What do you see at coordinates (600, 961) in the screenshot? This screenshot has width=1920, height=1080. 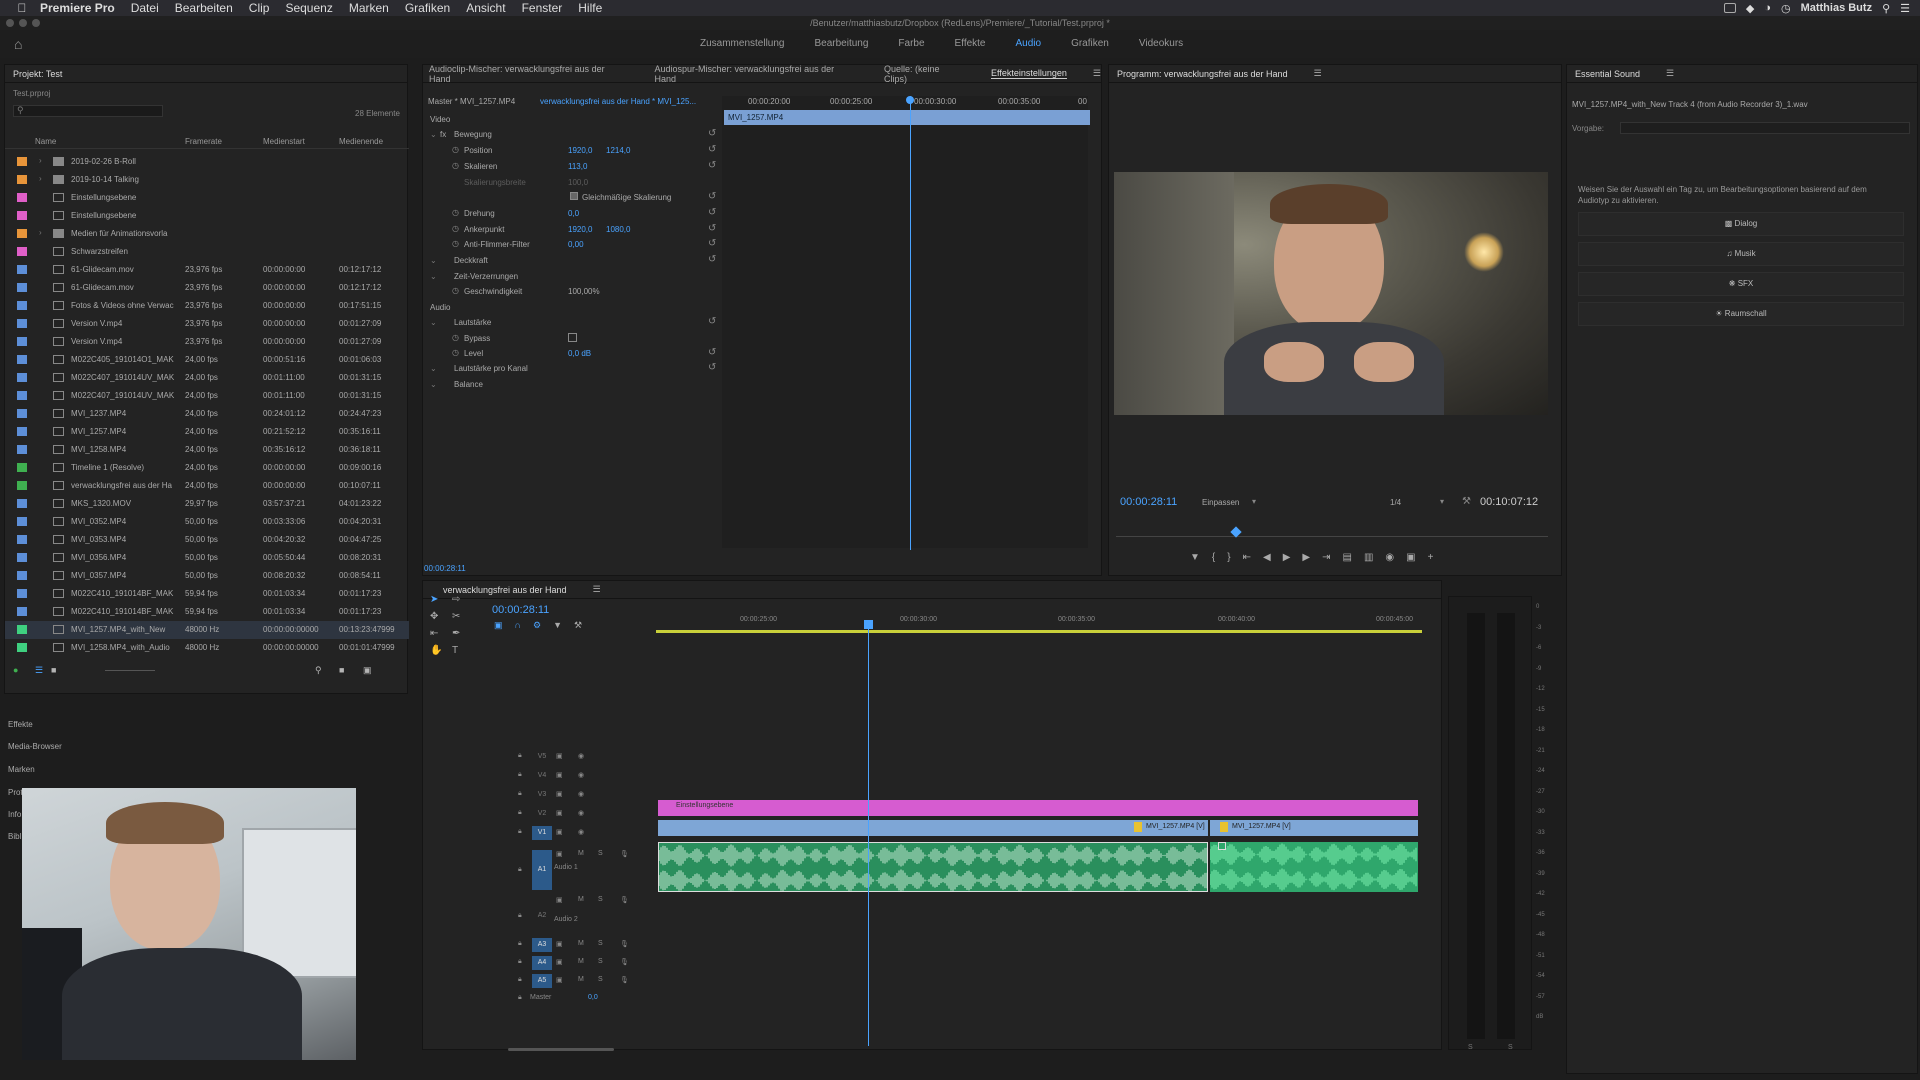 I see `solo-button: S` at bounding box center [600, 961].